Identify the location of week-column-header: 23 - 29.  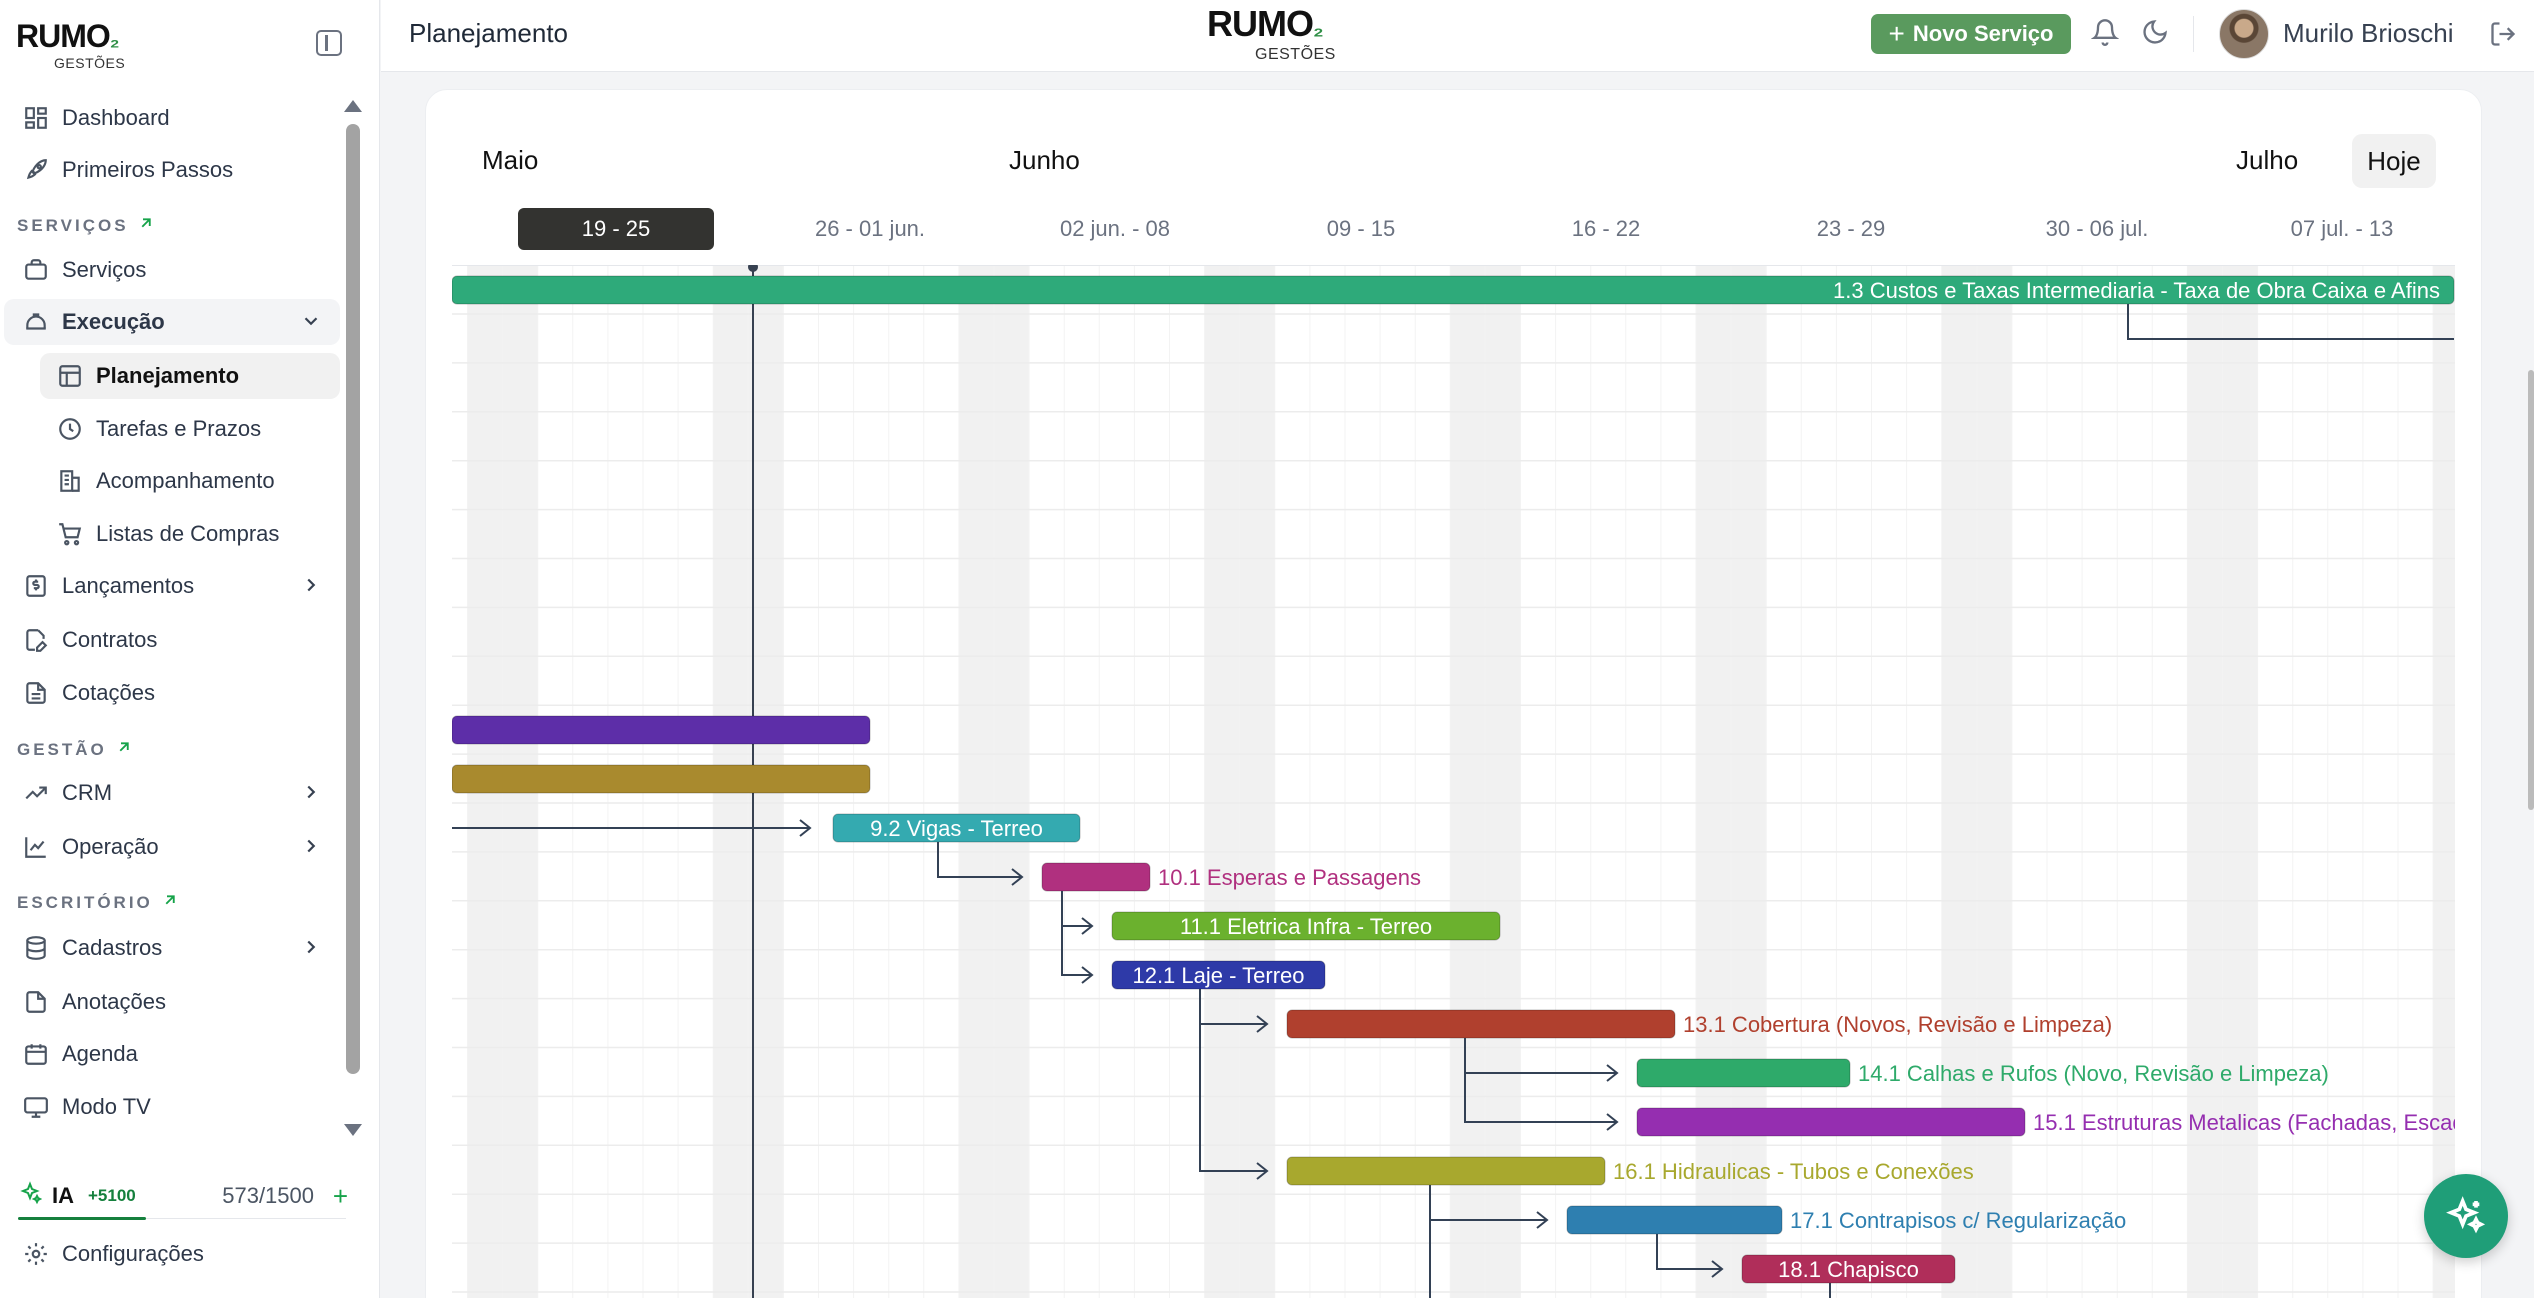
(1851, 229).